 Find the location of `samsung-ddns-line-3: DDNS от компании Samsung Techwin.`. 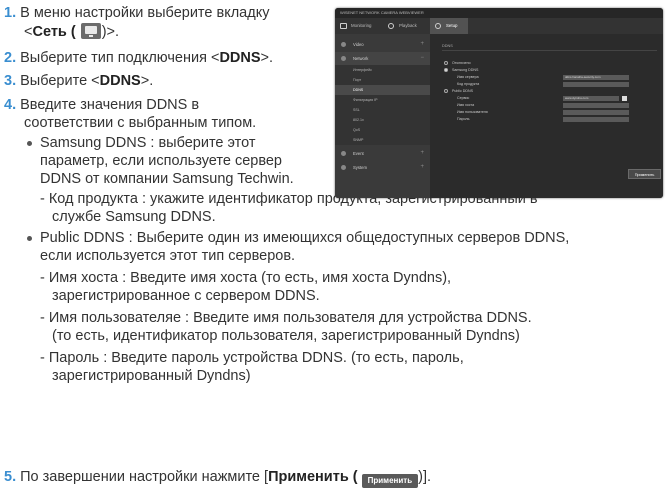

samsung-ddns-line-3: DDNS от компании Samsung Techwin. is located at coordinates (167, 179).